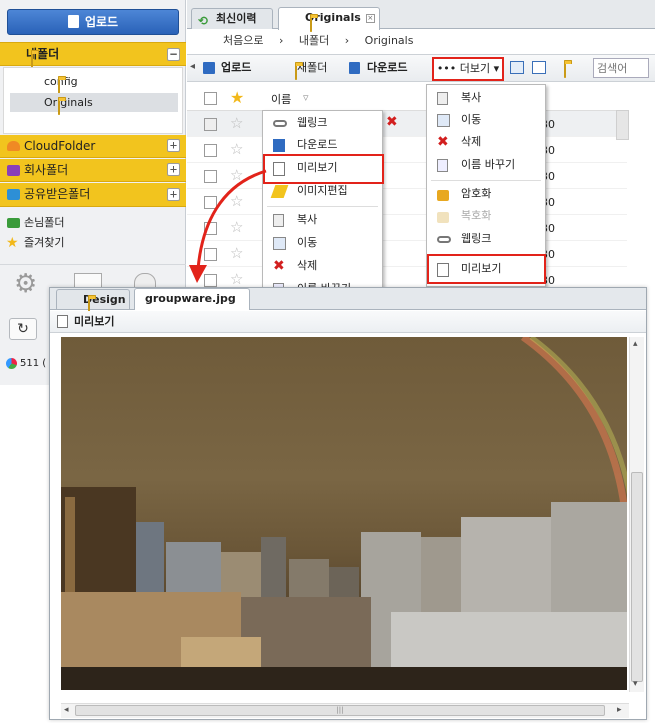  Describe the element at coordinates (637, 577) in the screenshot. I see `vertical-scroll-thumb` at that location.